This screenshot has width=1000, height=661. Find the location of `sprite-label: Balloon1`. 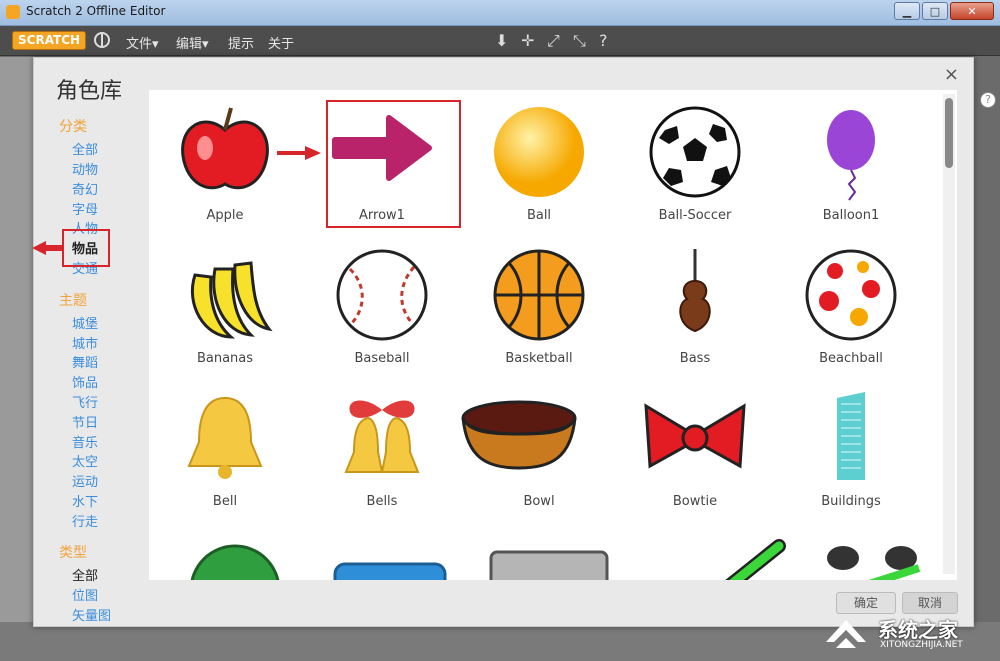

sprite-label: Balloon1 is located at coordinates (851, 215).